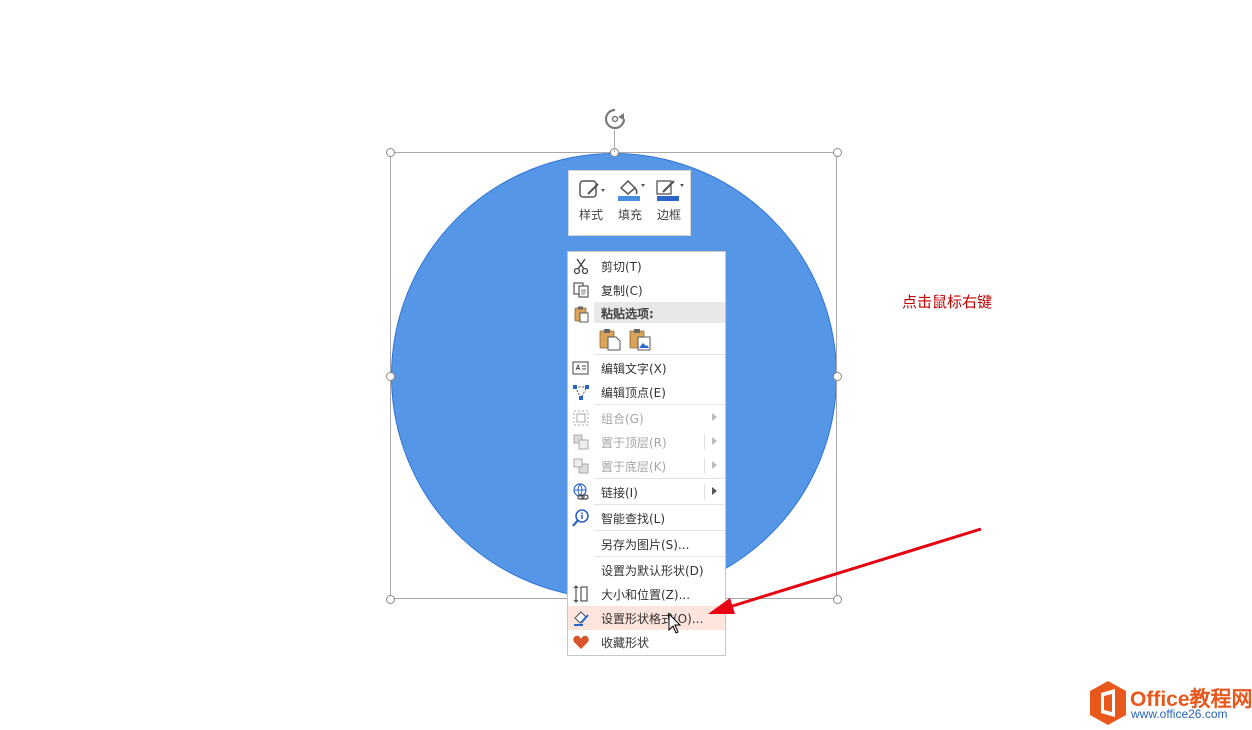 This screenshot has height=730, width=1252. I want to click on paste-as-picture-button, so click(640, 340).